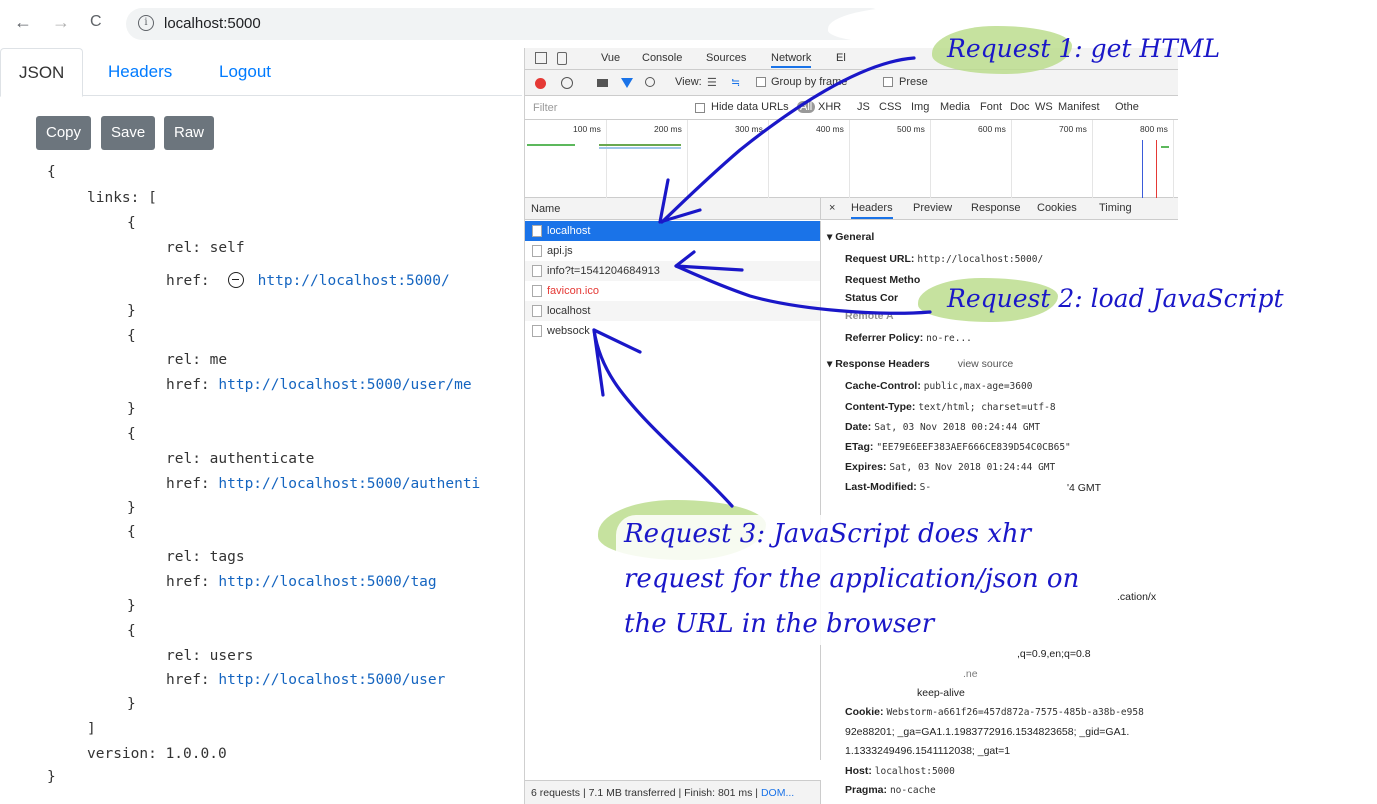  What do you see at coordinates (673, 251) in the screenshot?
I see `request-row: api.js` at bounding box center [673, 251].